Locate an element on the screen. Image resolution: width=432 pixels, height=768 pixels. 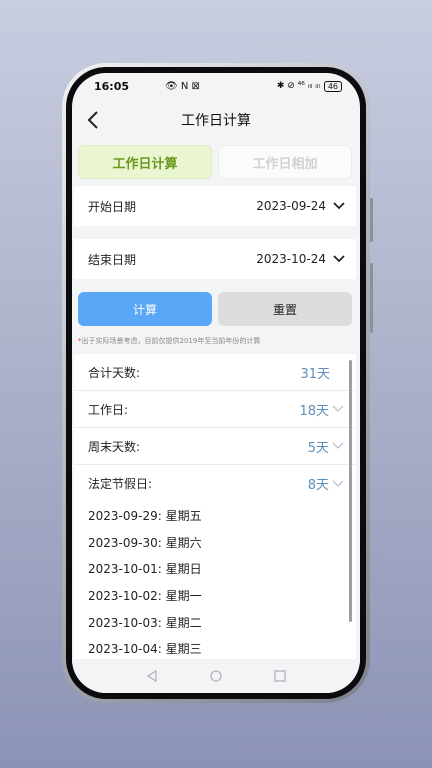
end-date-select: 2023-10-24 is located at coordinates (301, 259).